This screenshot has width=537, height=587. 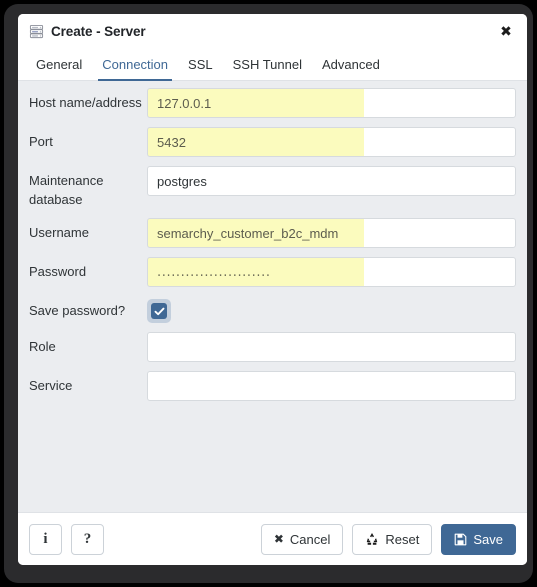 What do you see at coordinates (59, 232) in the screenshot?
I see `username-label: Username` at bounding box center [59, 232].